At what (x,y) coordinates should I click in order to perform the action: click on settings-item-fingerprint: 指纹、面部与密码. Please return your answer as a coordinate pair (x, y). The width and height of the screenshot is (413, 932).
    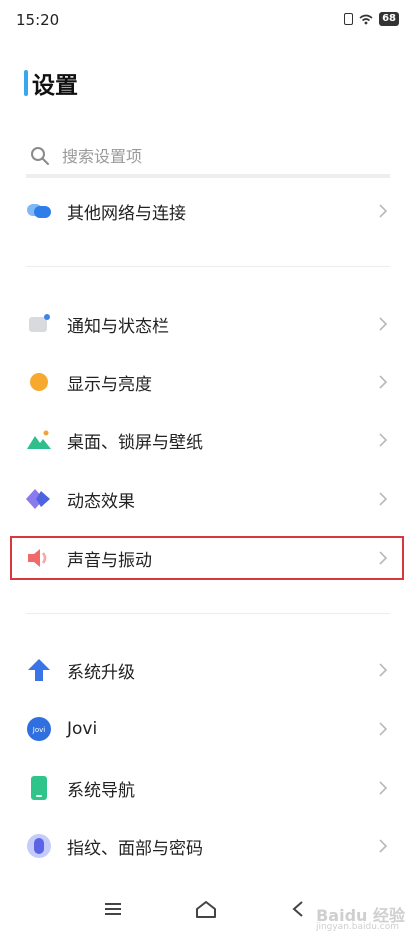
    Looking at the image, I should click on (208, 846).